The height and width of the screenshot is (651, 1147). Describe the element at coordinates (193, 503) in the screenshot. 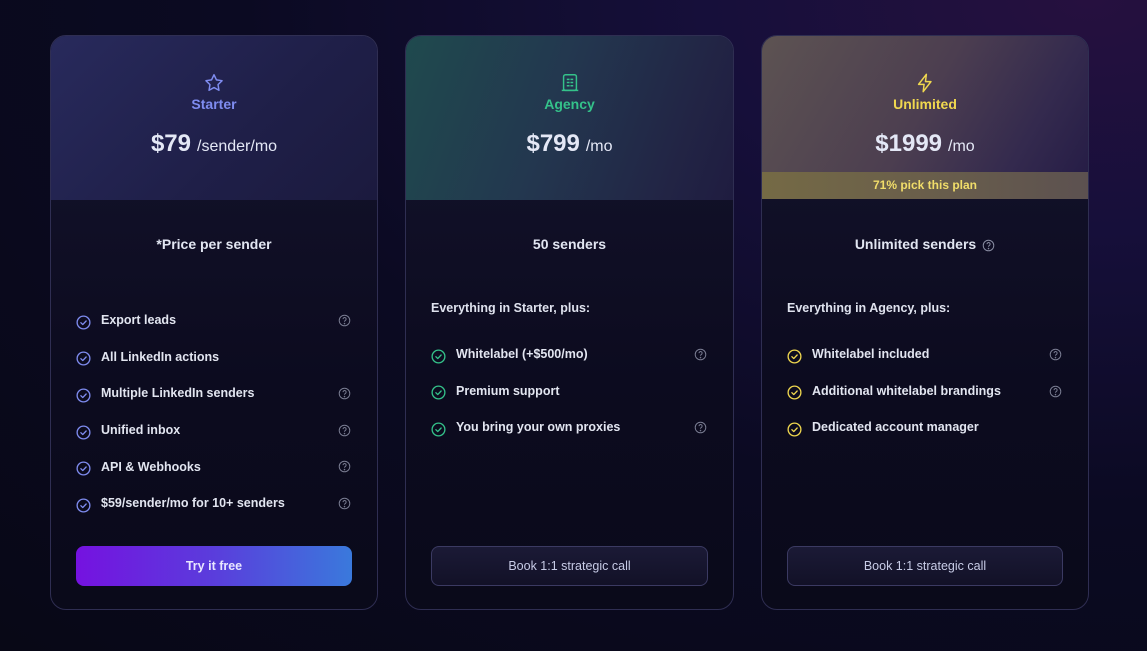

I see `feature-label: $59/sender/mo for 10+ senders` at that location.